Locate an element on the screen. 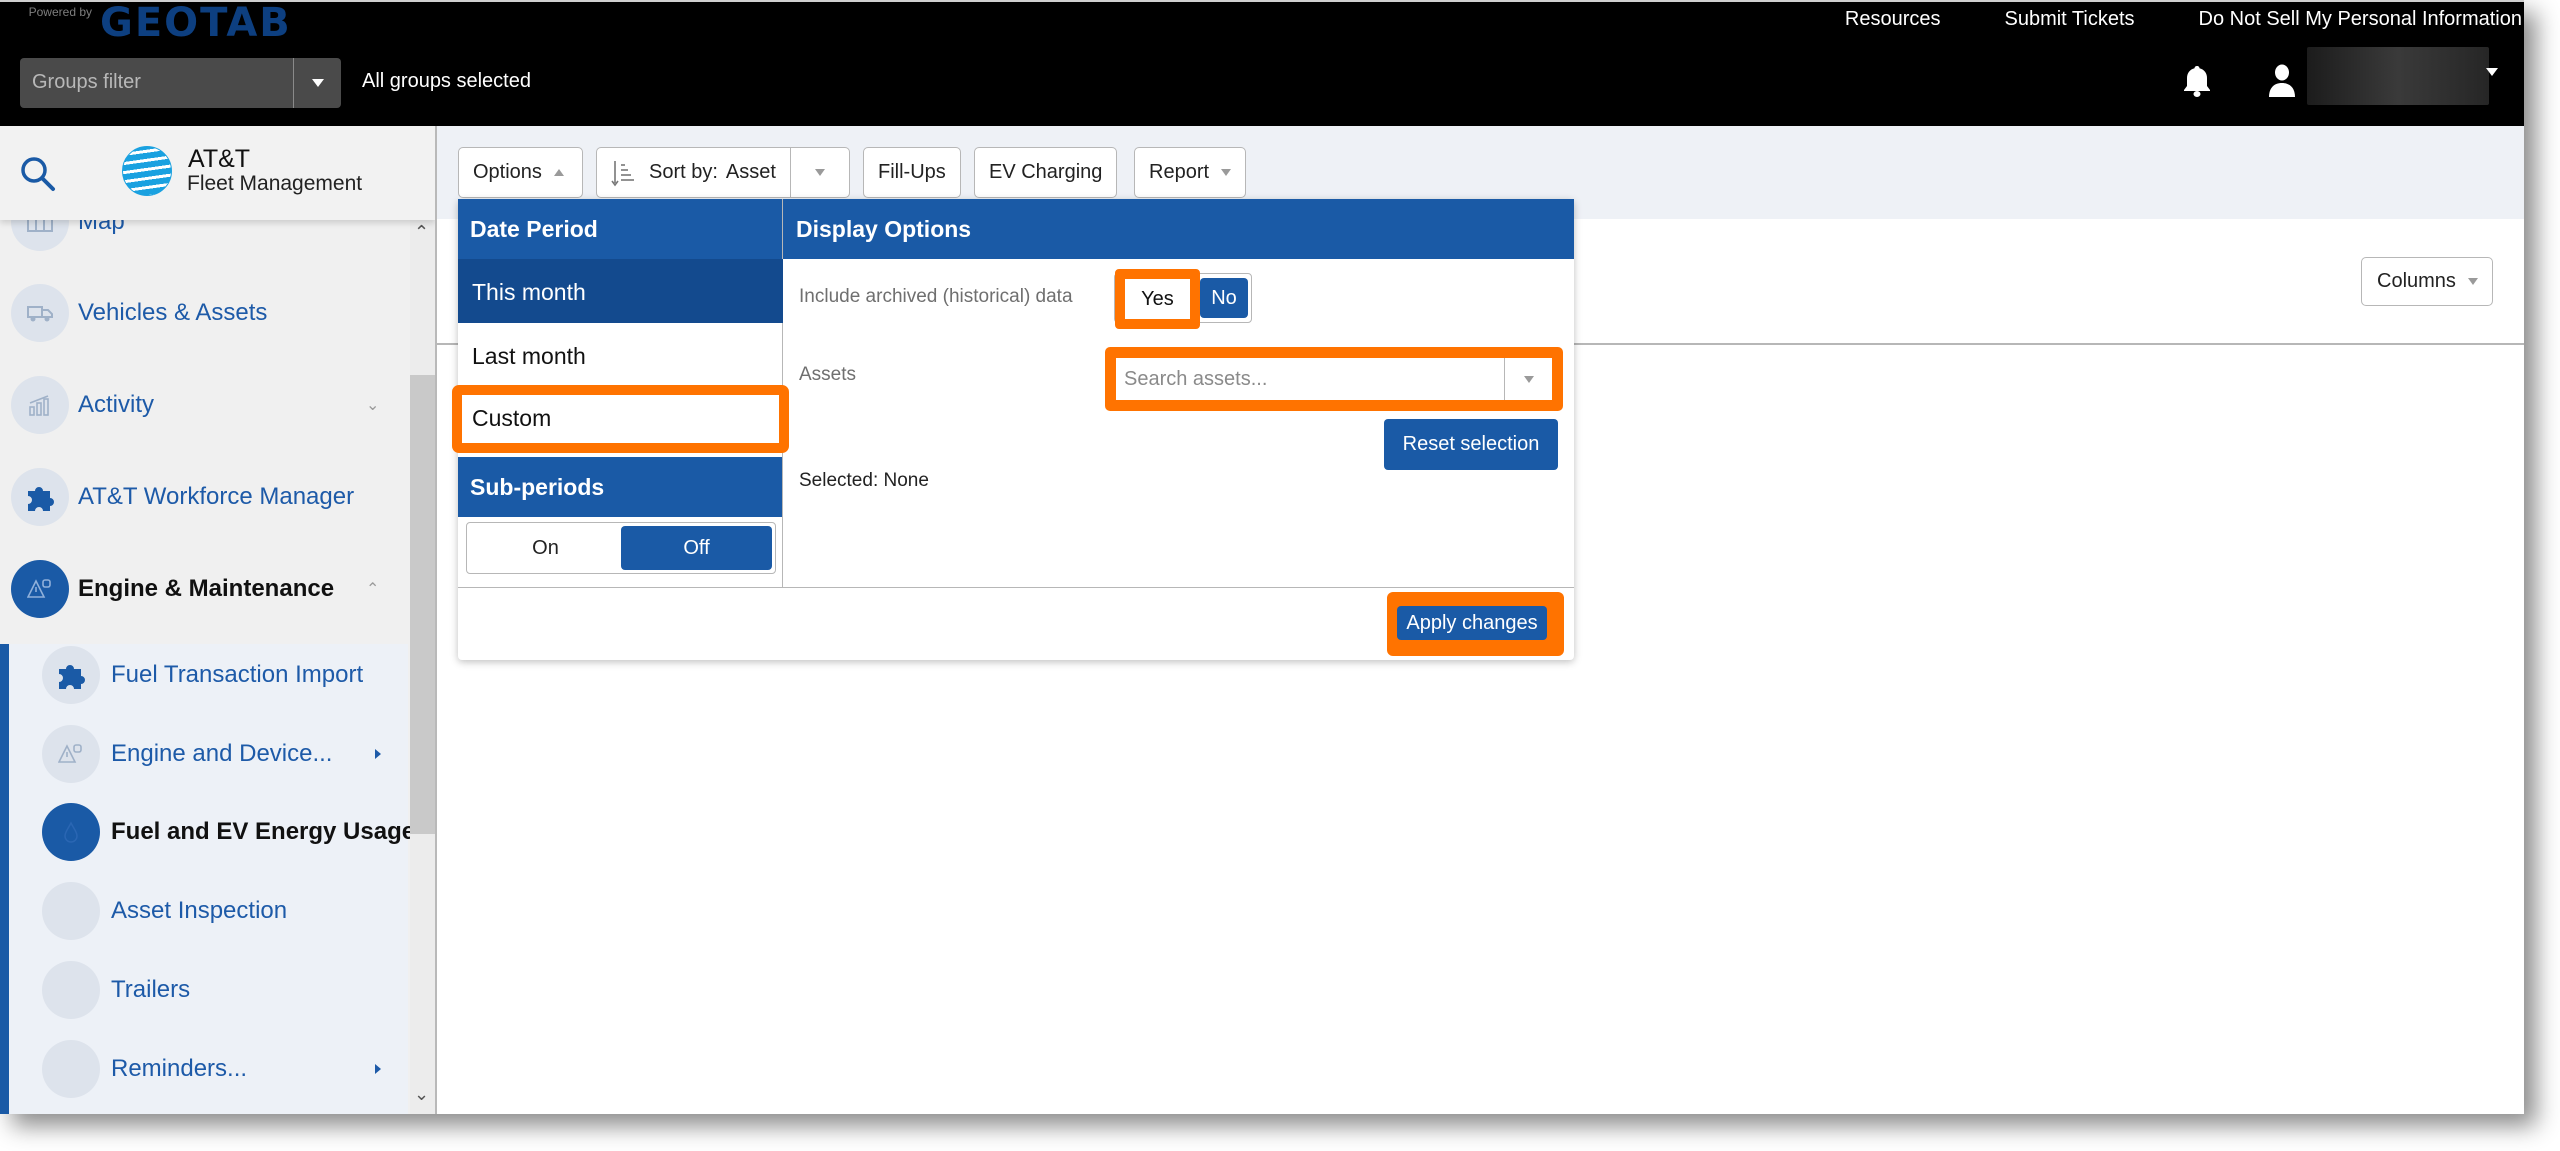 The image size is (2560, 1151). date-period-heading: Date Period is located at coordinates (620, 229).